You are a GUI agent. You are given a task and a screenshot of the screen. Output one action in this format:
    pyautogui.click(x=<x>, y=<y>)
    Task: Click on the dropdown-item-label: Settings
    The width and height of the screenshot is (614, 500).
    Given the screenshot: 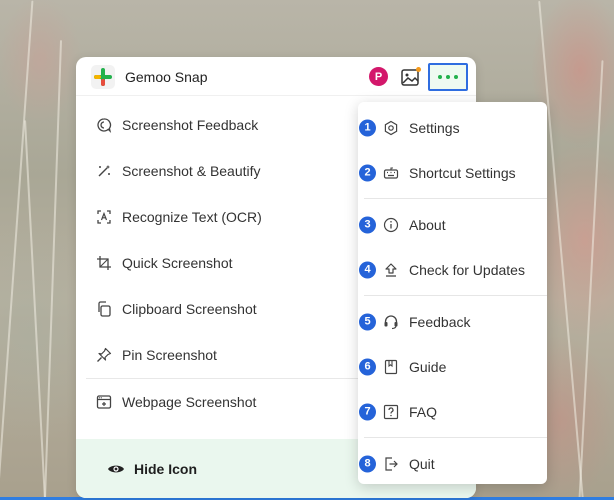 What is the action you would take?
    pyautogui.click(x=434, y=127)
    